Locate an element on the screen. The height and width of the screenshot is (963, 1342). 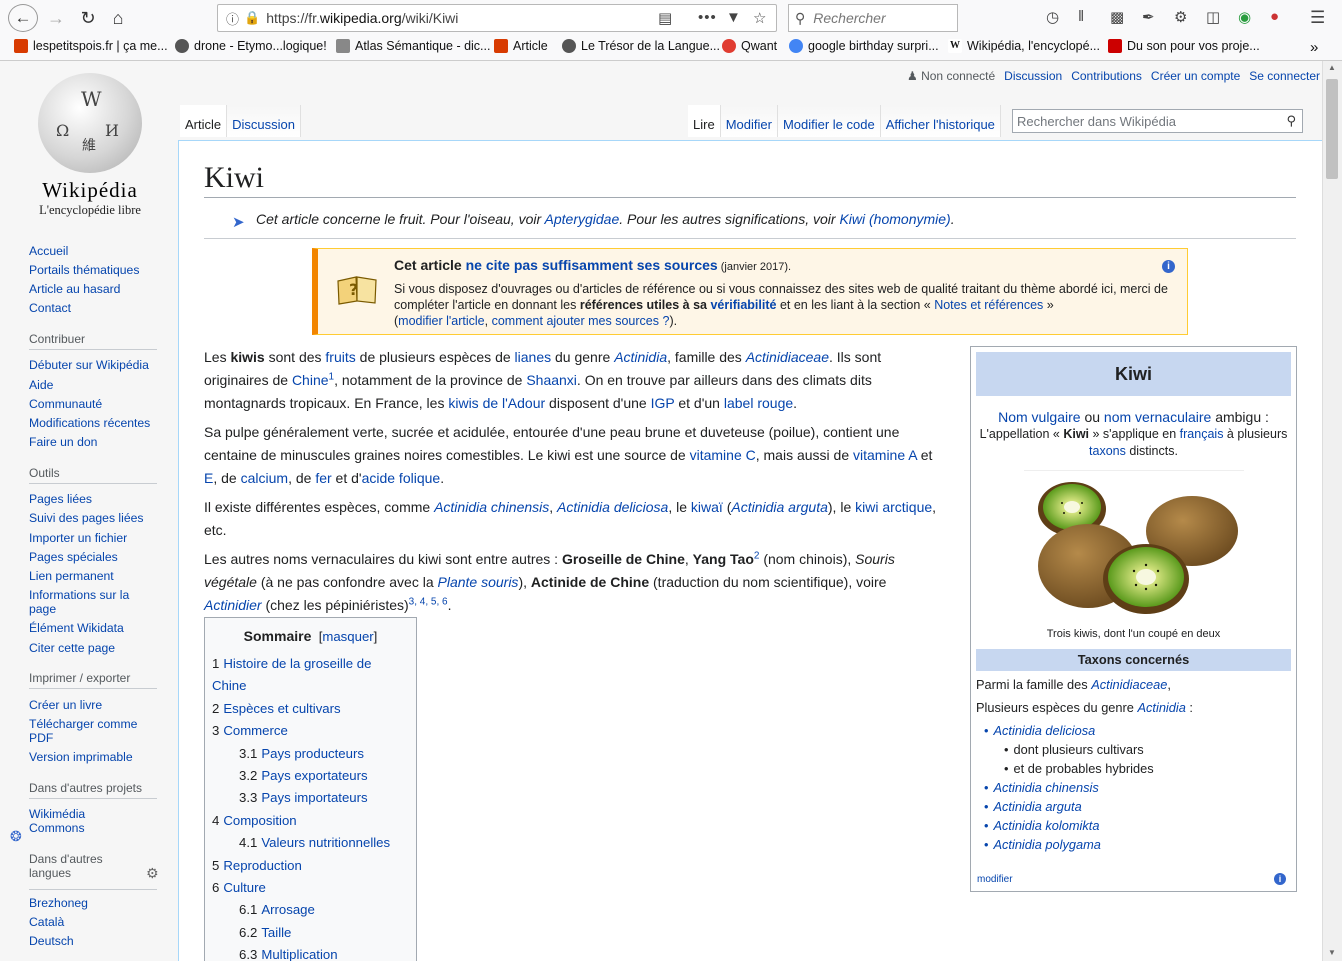
sidebar-item: Deutsch is located at coordinates (93, 940).